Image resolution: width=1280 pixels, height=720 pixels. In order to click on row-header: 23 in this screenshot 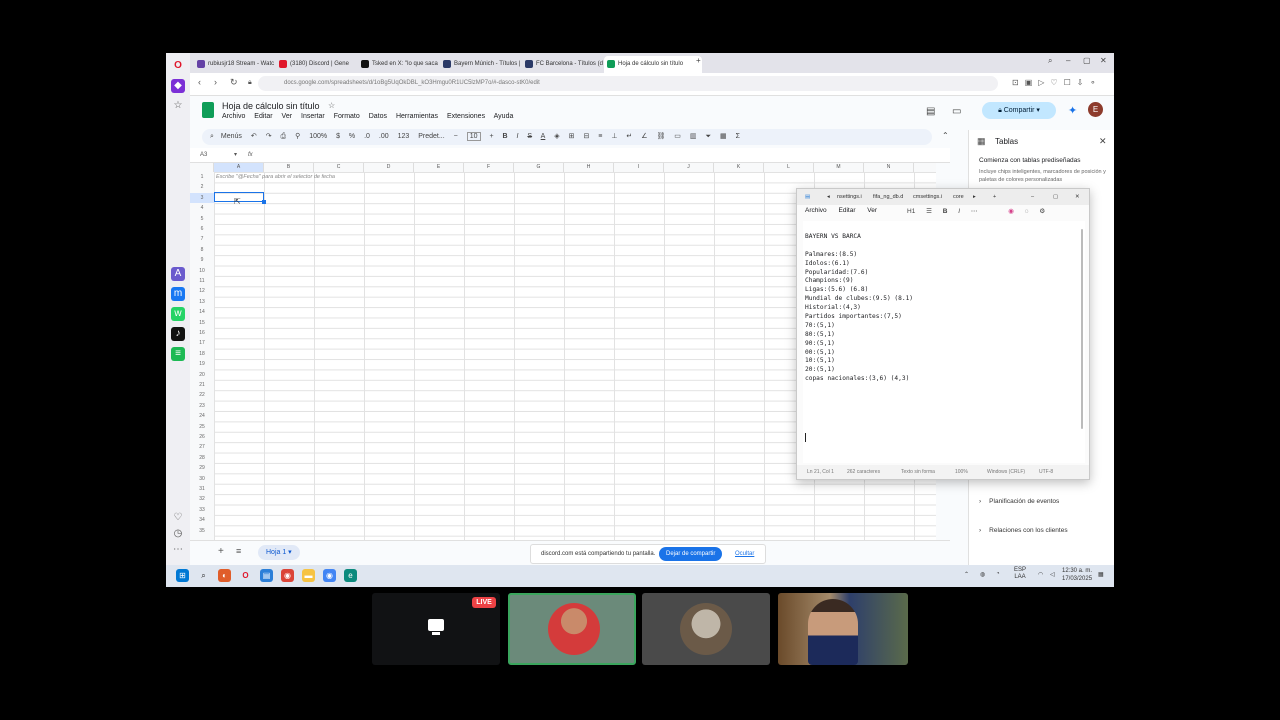, I will do `click(202, 406)`.